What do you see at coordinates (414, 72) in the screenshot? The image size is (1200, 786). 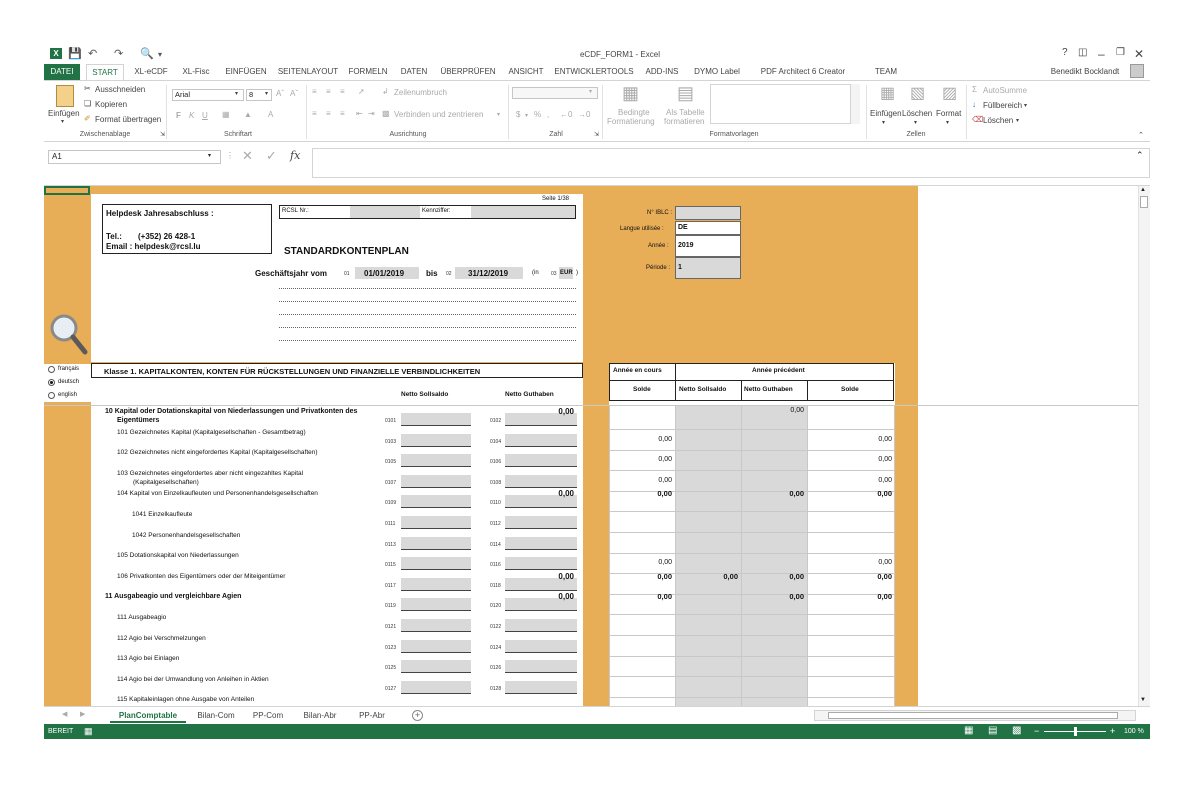 I see `tab-daten: DATEN` at bounding box center [414, 72].